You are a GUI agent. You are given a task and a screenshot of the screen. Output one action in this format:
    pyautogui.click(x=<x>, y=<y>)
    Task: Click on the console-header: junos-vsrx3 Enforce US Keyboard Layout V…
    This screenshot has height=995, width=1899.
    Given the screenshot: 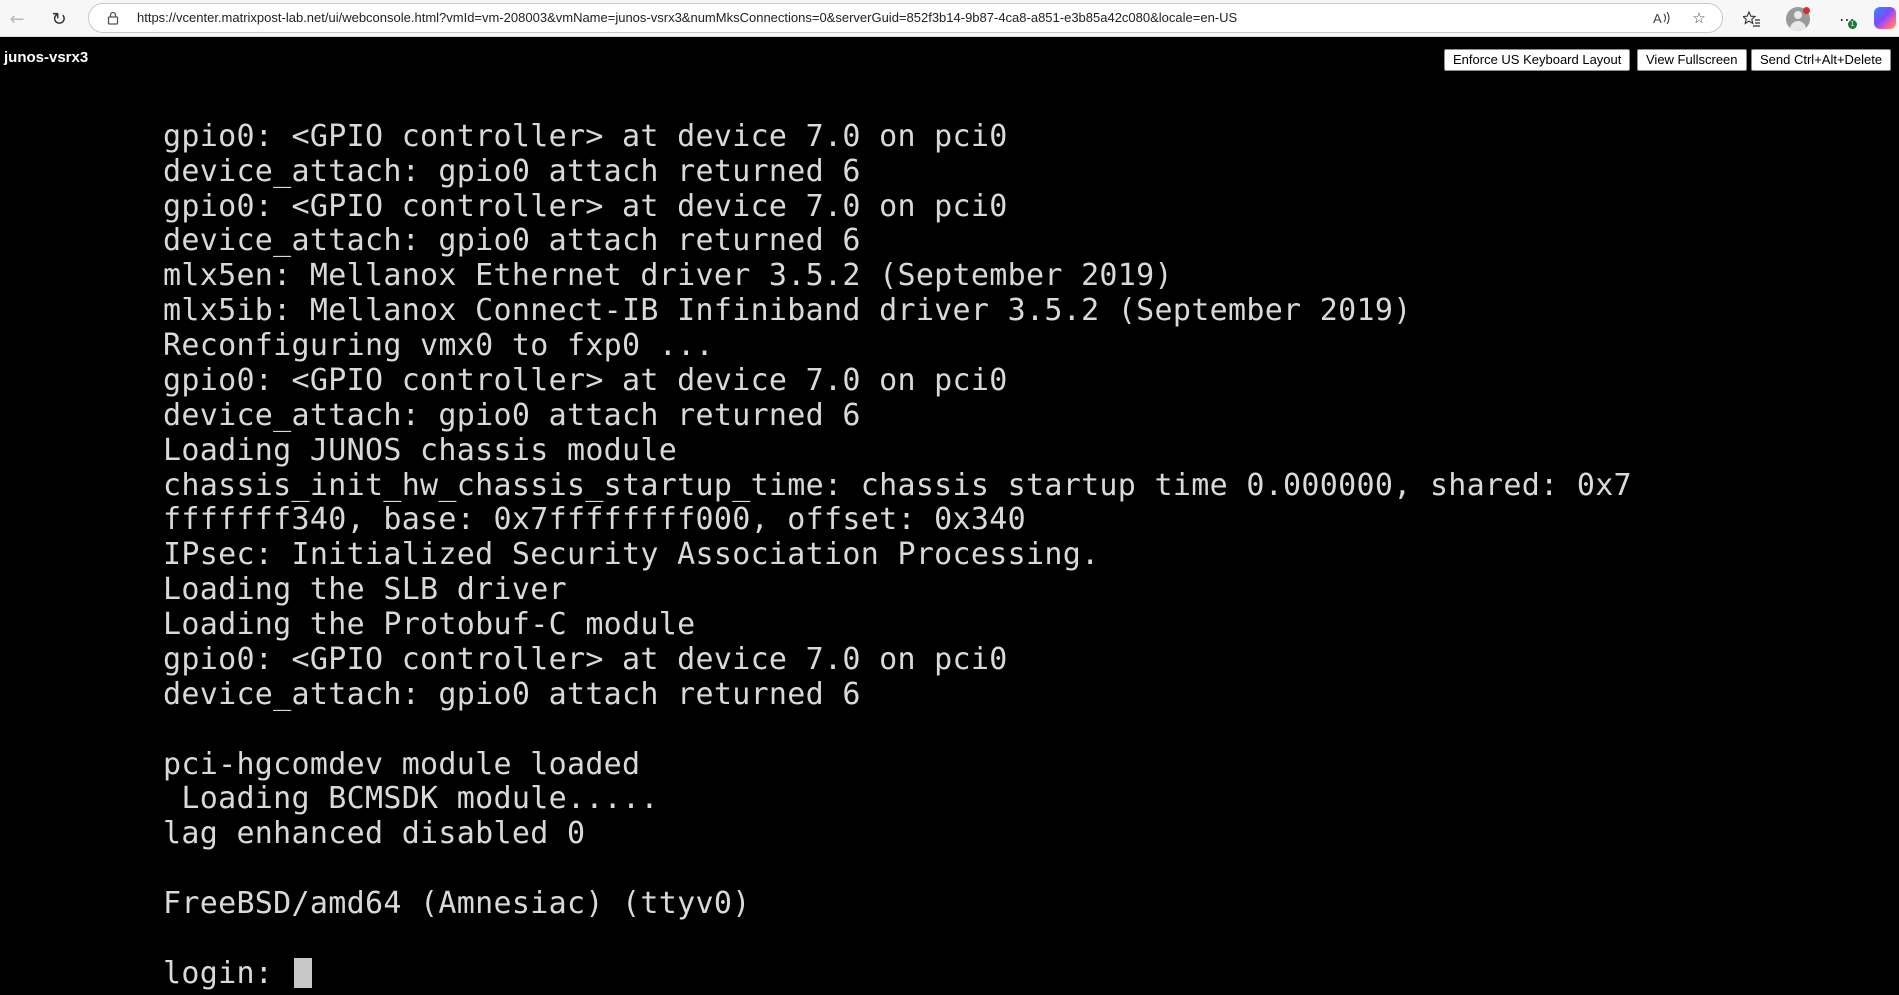 What is the action you would take?
    pyautogui.click(x=949, y=57)
    